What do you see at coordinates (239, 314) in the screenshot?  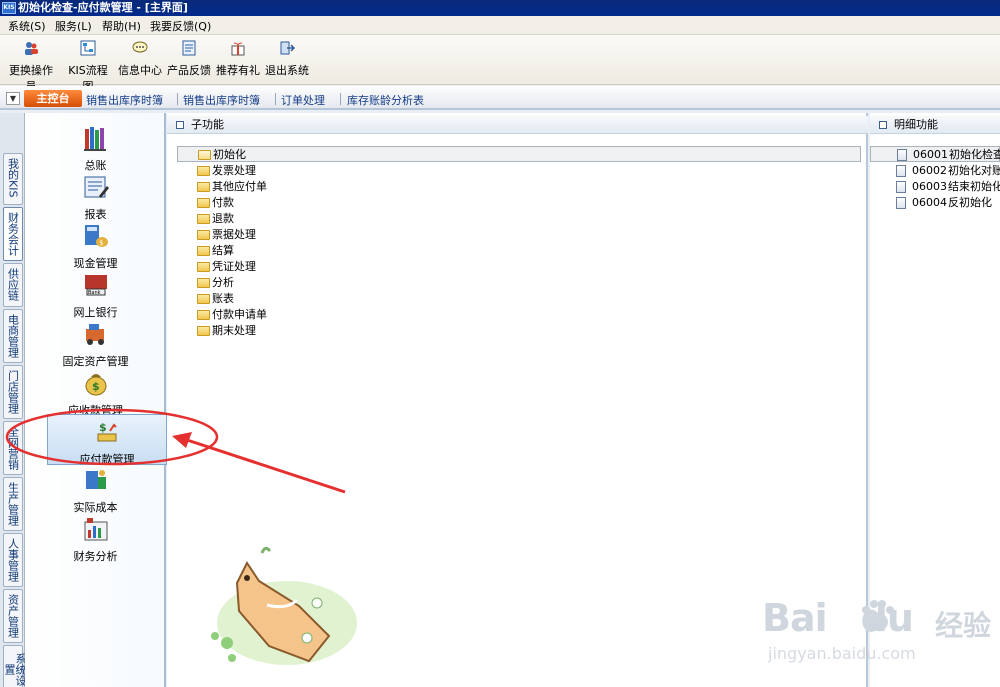 I see `tree-item-label: 付款申请单` at bounding box center [239, 314].